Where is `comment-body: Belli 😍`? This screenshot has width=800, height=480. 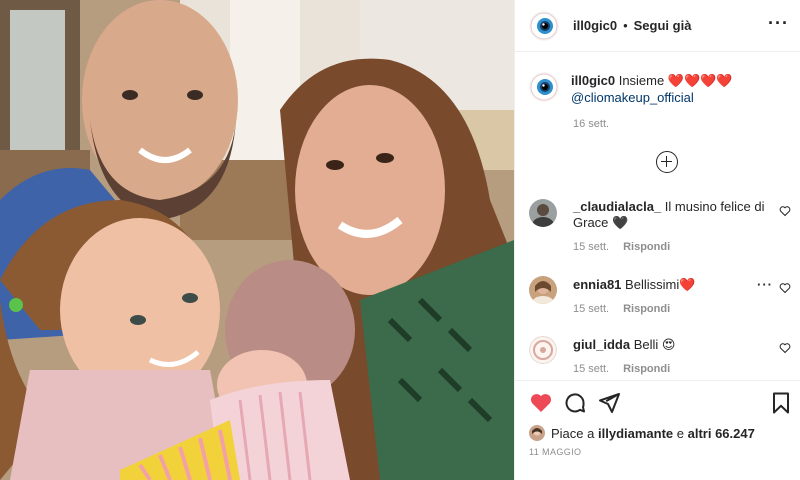 comment-body: Belli 😍 is located at coordinates (654, 344).